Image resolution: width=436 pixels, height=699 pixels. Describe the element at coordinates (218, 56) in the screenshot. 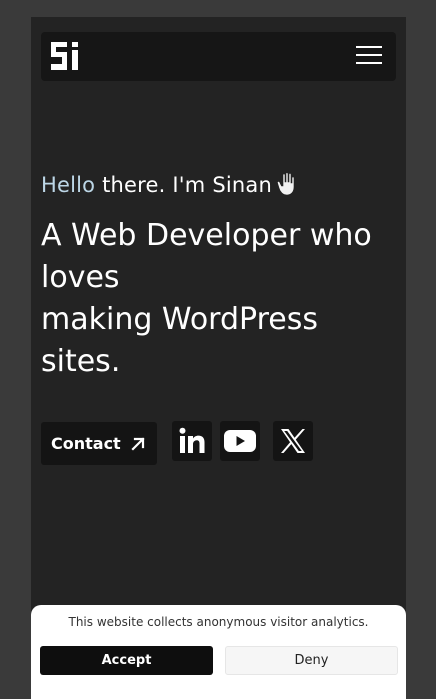

I see `navbar` at that location.